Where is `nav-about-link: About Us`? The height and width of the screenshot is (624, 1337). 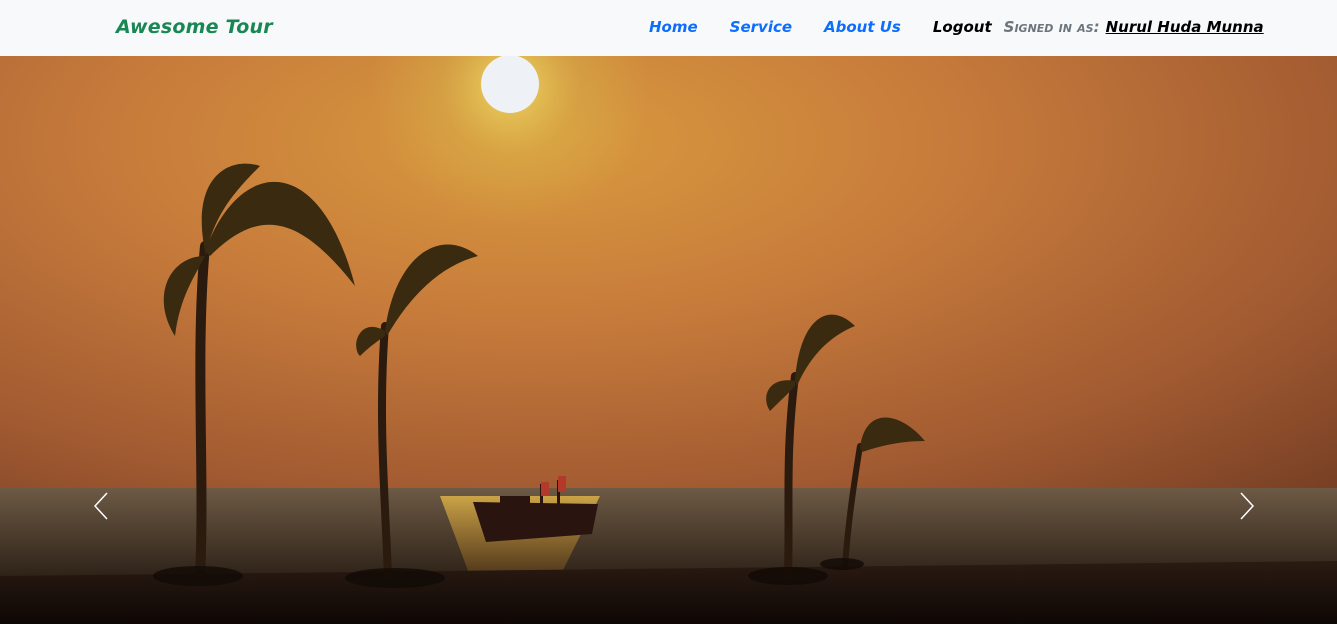 nav-about-link: About Us is located at coordinates (862, 27).